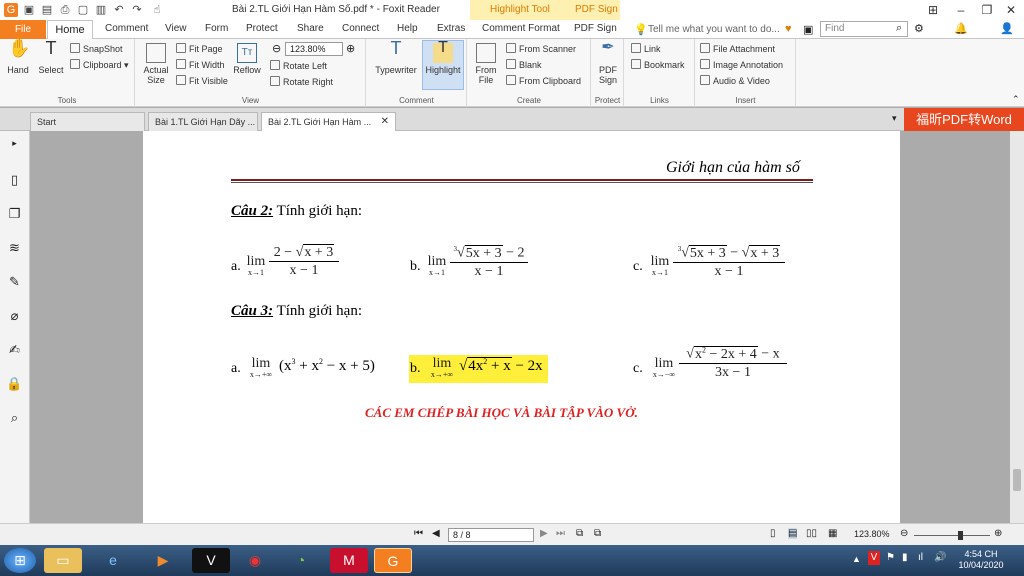 The image size is (1024, 576). What do you see at coordinates (646, 49) in the screenshot?
I see `link-button: Link` at bounding box center [646, 49].